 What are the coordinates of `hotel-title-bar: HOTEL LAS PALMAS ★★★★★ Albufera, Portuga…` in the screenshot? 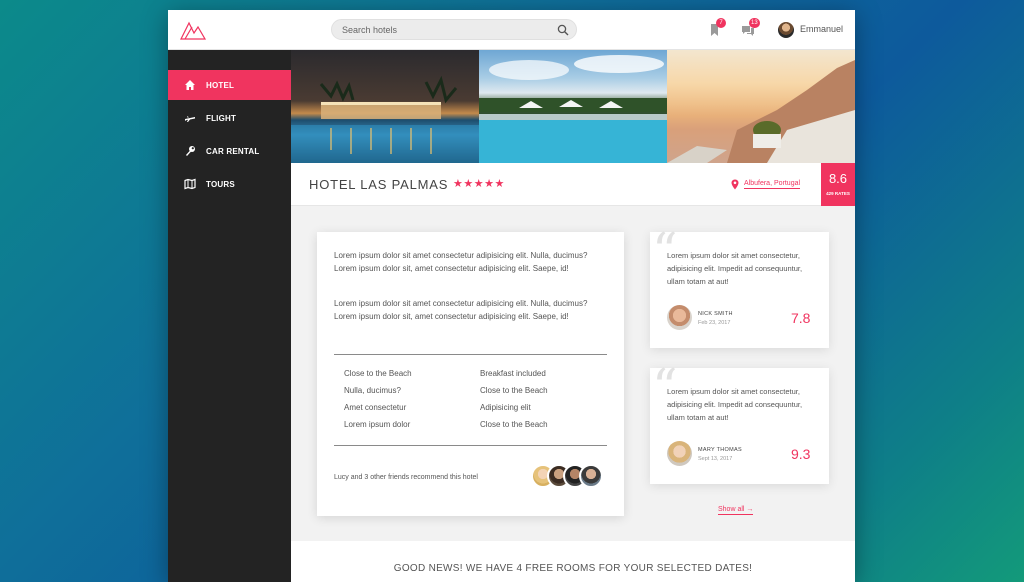 It's located at (573, 184).